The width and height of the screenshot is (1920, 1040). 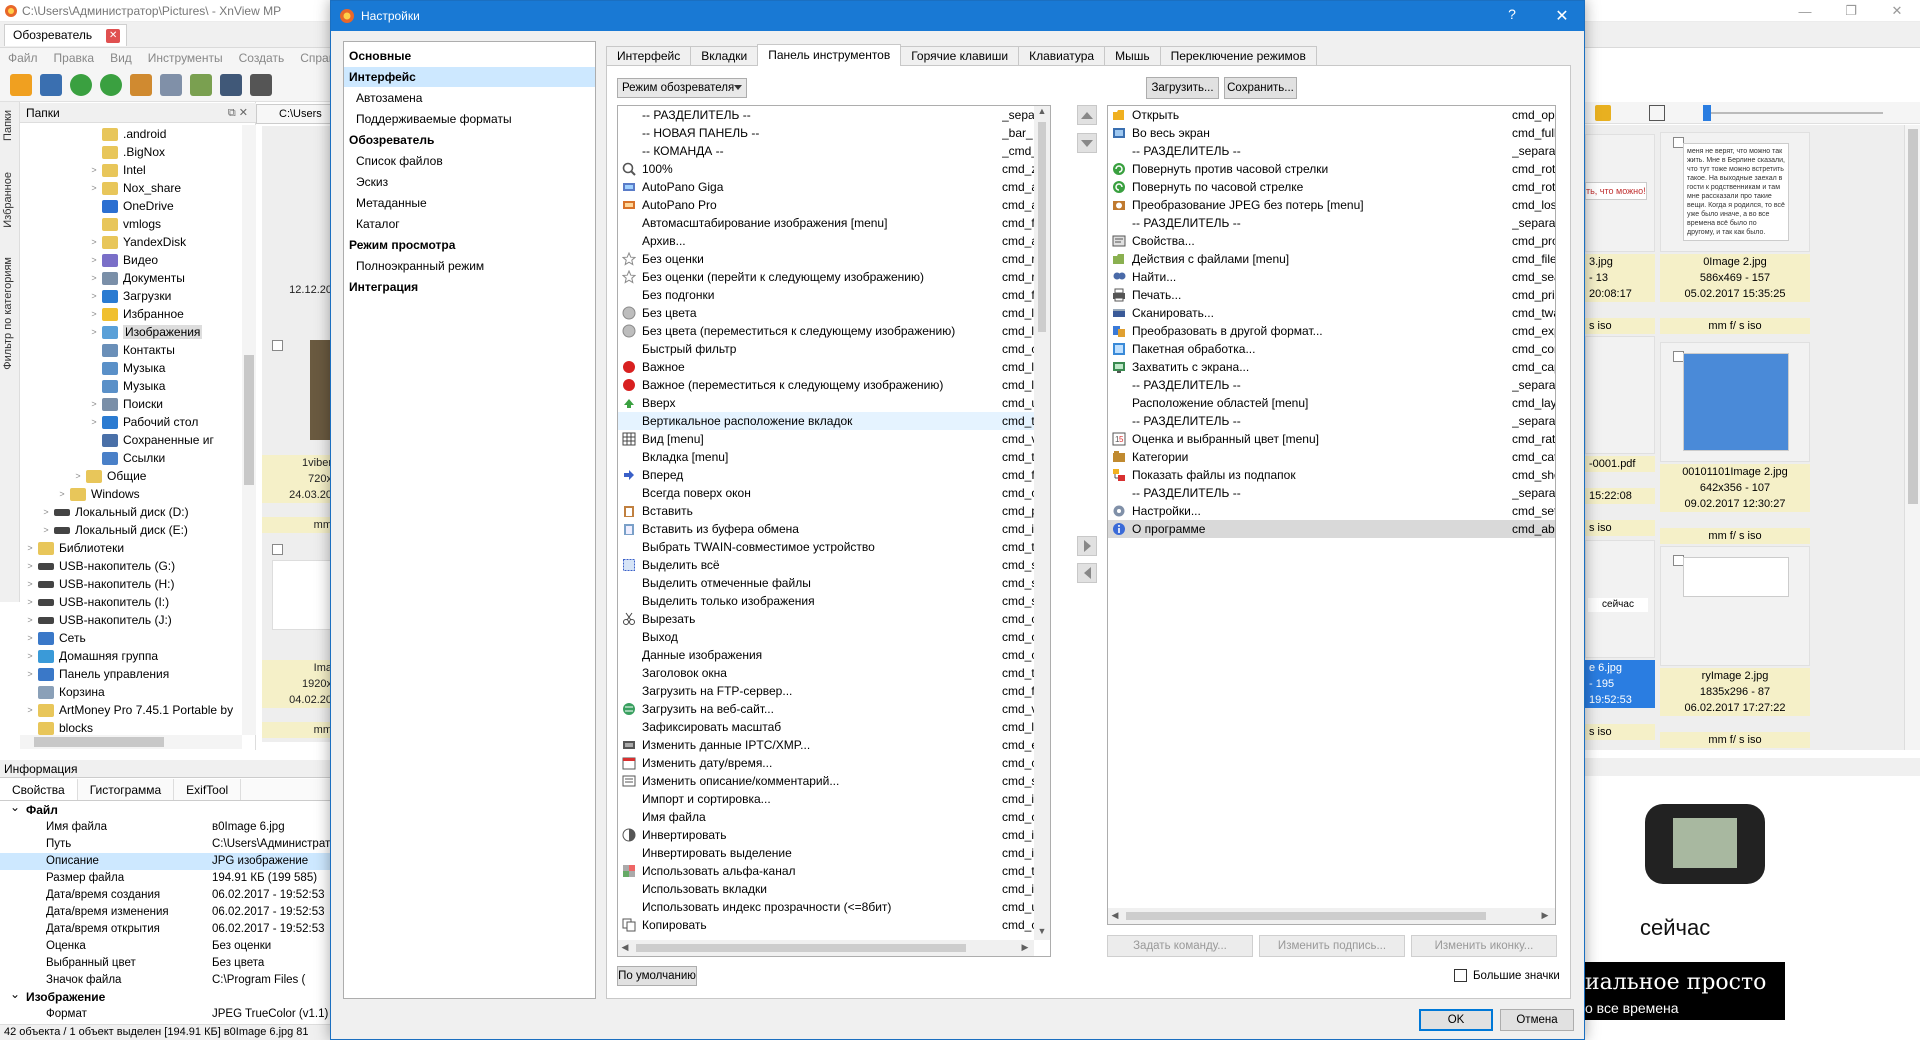 What do you see at coordinates (826, 601) in the screenshot?
I see `command-row: Выделить только изображения cmd_s` at bounding box center [826, 601].